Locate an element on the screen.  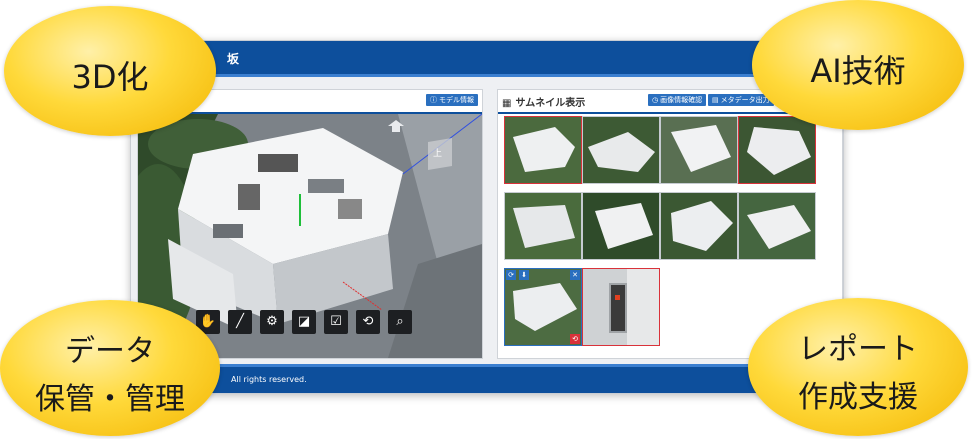
ruler-icon: ╱ is located at coordinates (240, 321).